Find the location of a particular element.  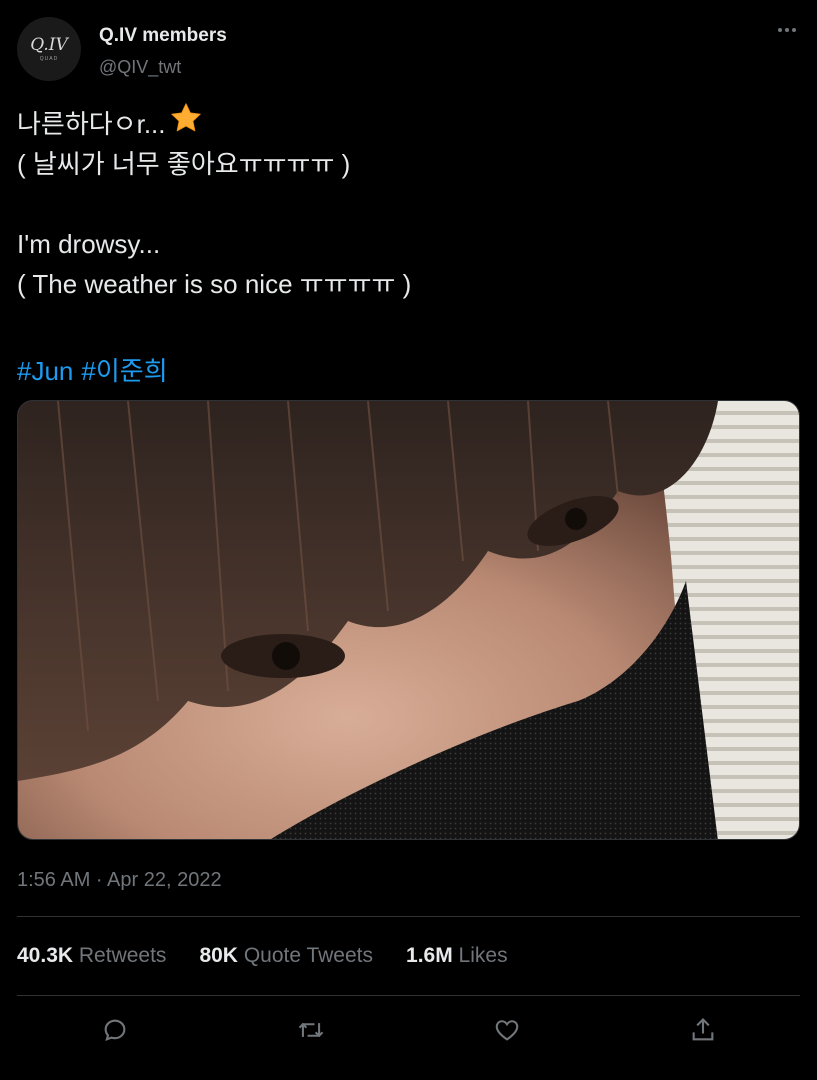

likes-stat: 1.6M Likes is located at coordinates (457, 956).